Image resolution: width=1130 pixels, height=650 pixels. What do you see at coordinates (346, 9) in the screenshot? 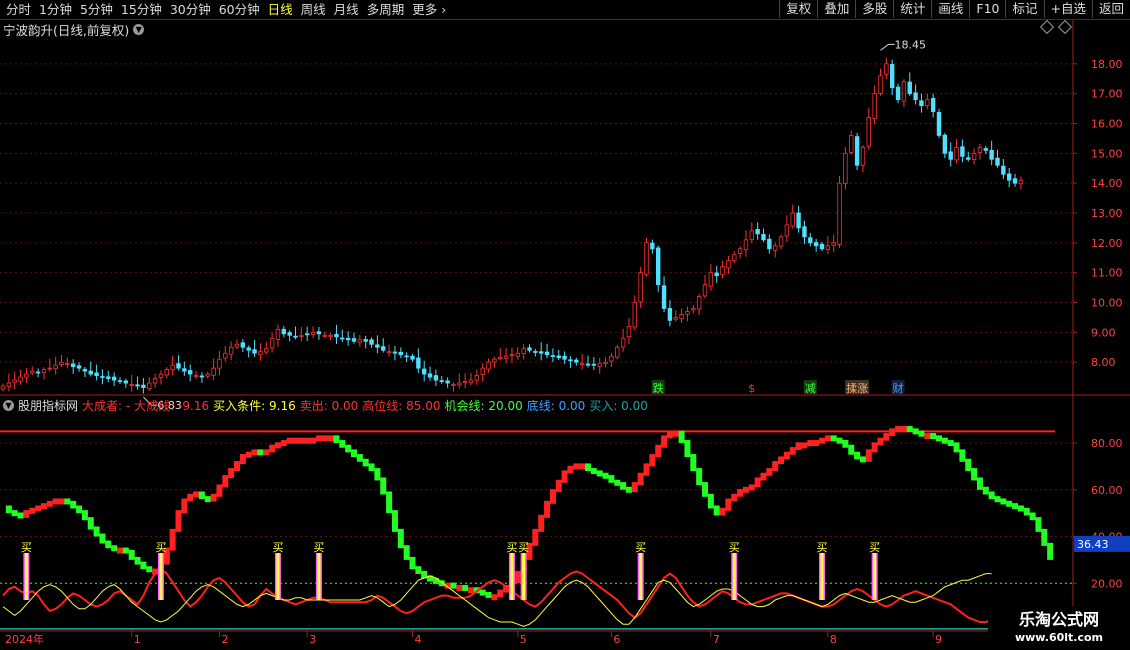
I see `period-tab: 月线` at bounding box center [346, 9].